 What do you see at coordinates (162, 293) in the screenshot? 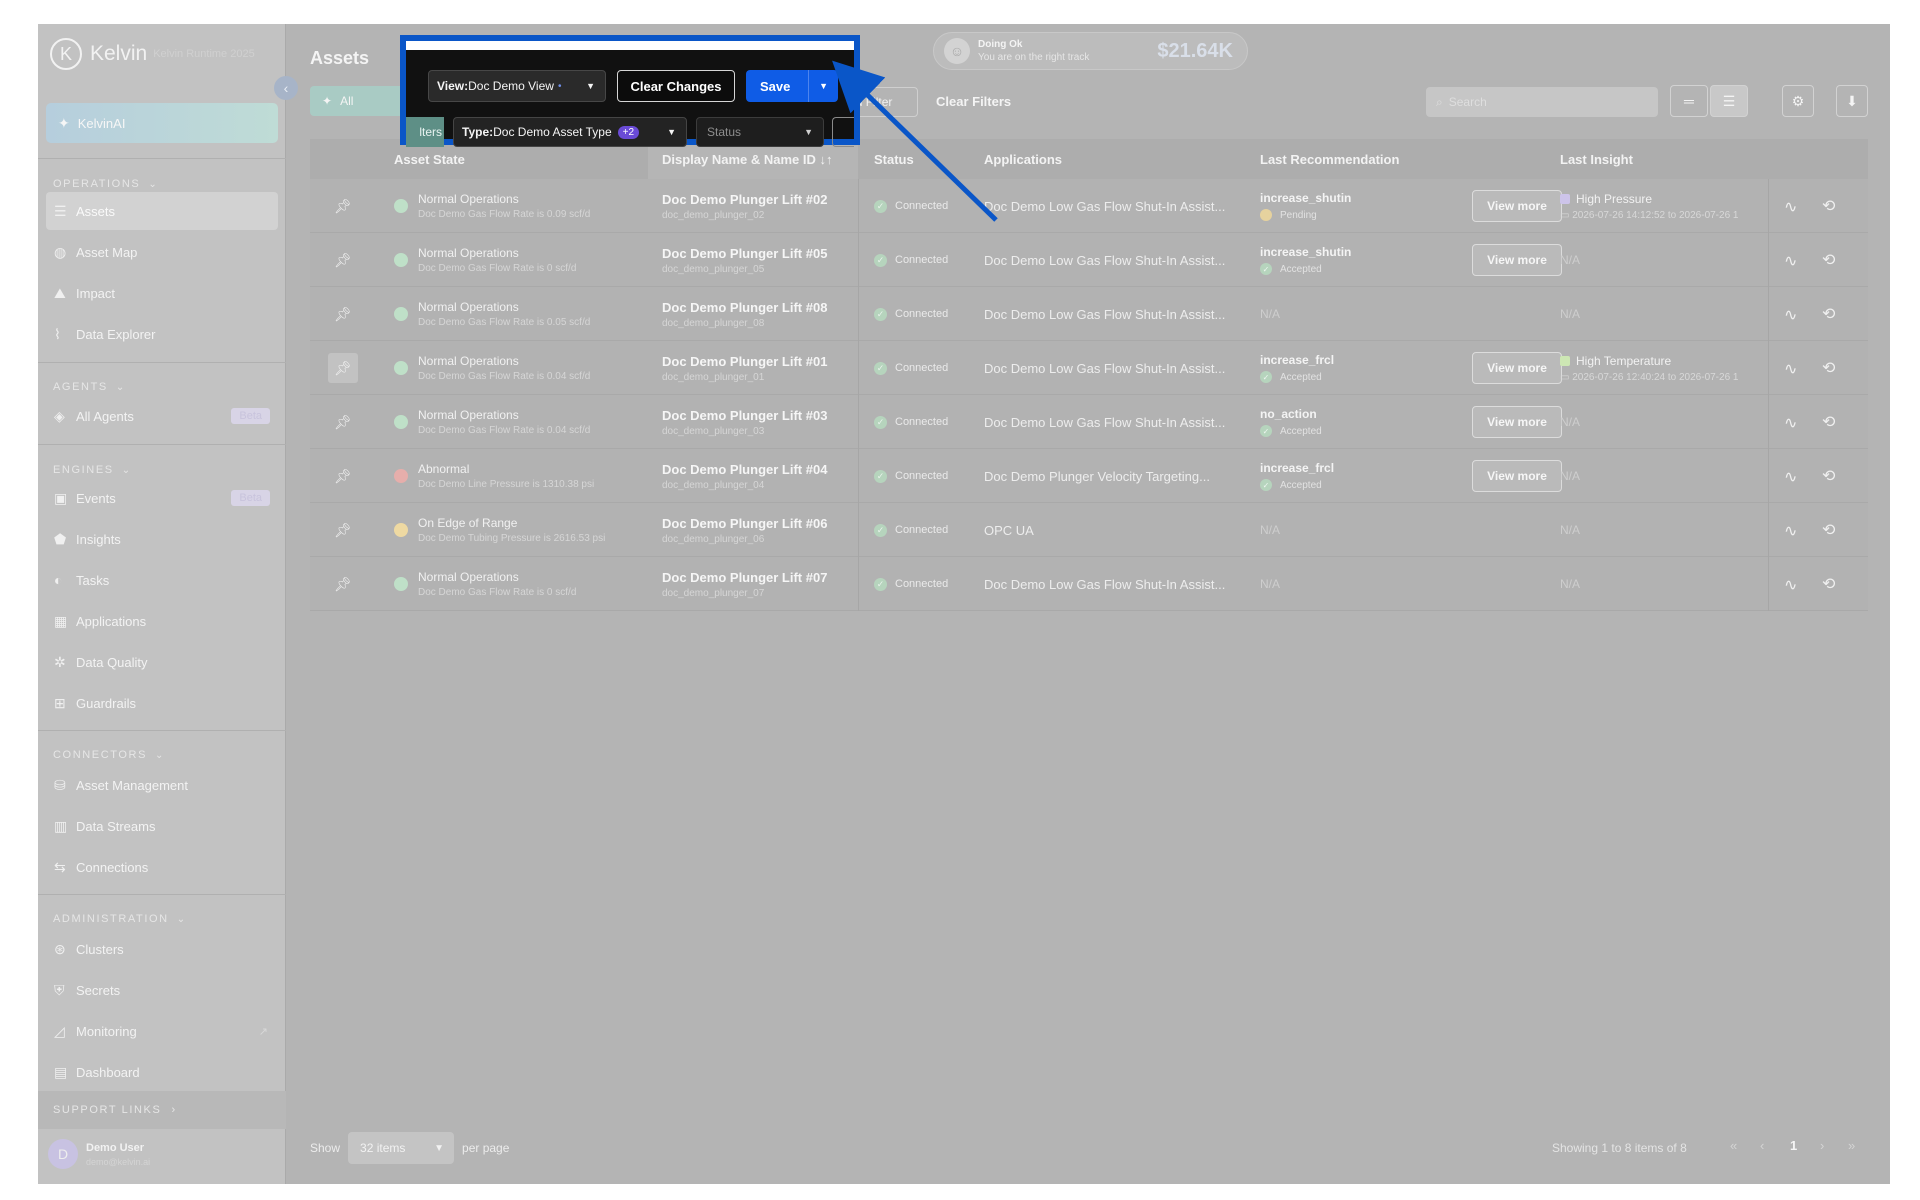
I see `sidebar-item-impact: ⛰ Impact` at bounding box center [162, 293].